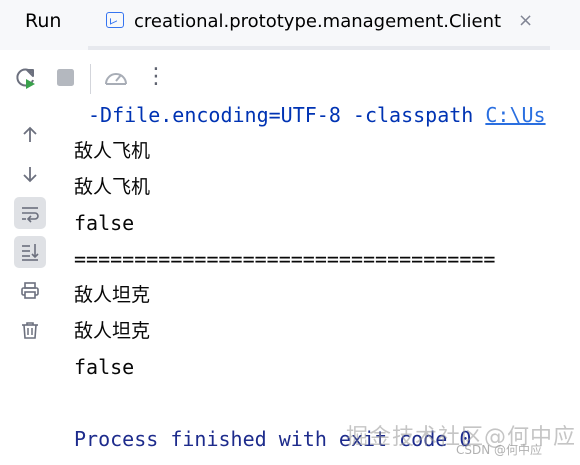 This screenshot has height=465, width=580. What do you see at coordinates (285, 259) in the screenshot?
I see `console-line: ===================================` at bounding box center [285, 259].